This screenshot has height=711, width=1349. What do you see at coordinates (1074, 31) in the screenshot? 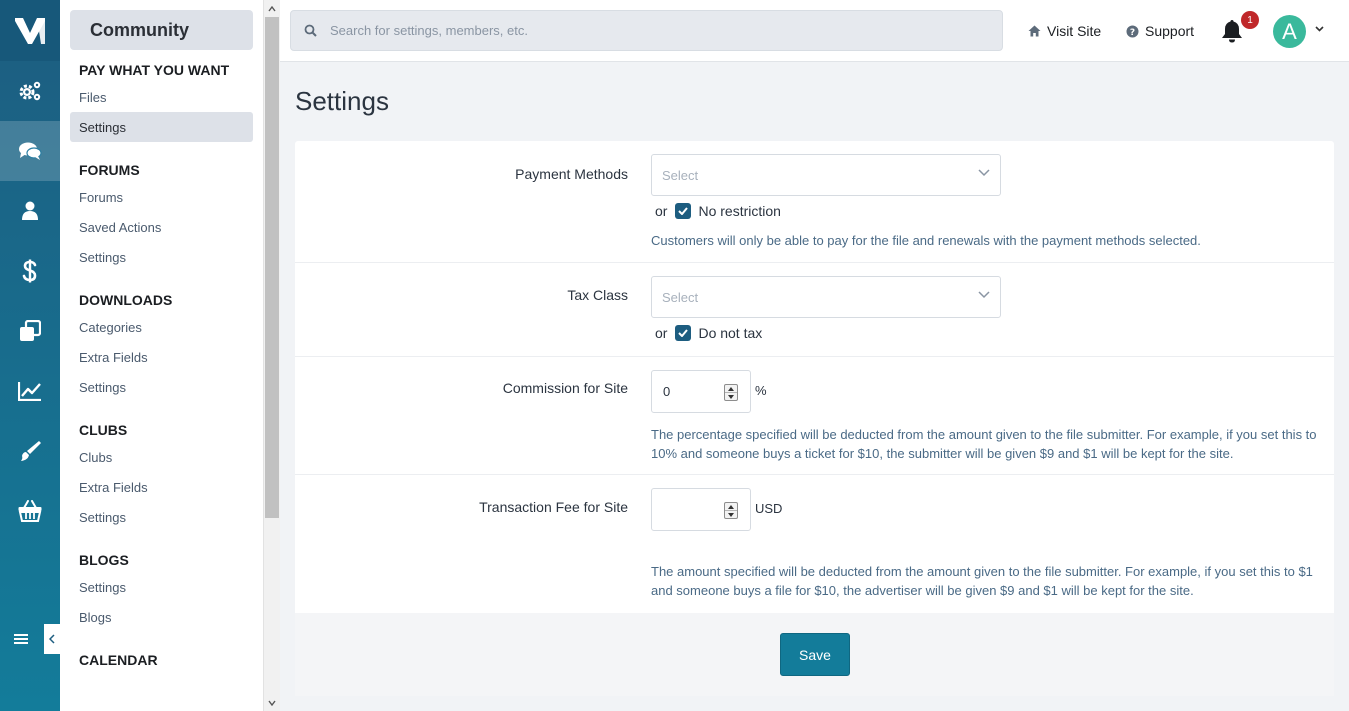
I see `visit-site-label: Visit Site` at bounding box center [1074, 31].